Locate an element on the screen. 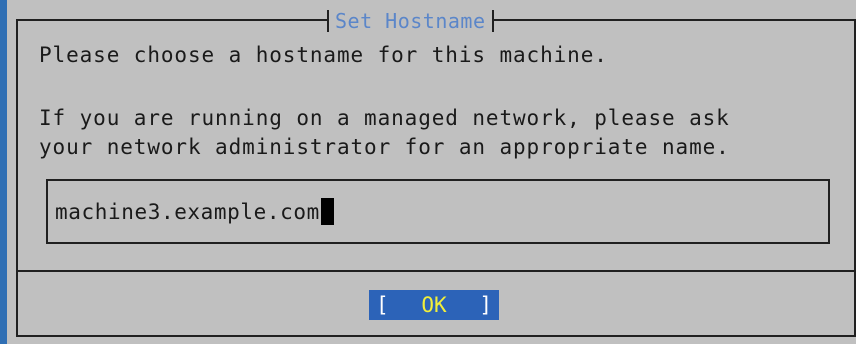 This screenshot has width=856, height=344. dialog-title-bar: Set Hostname is located at coordinates (410, 21).